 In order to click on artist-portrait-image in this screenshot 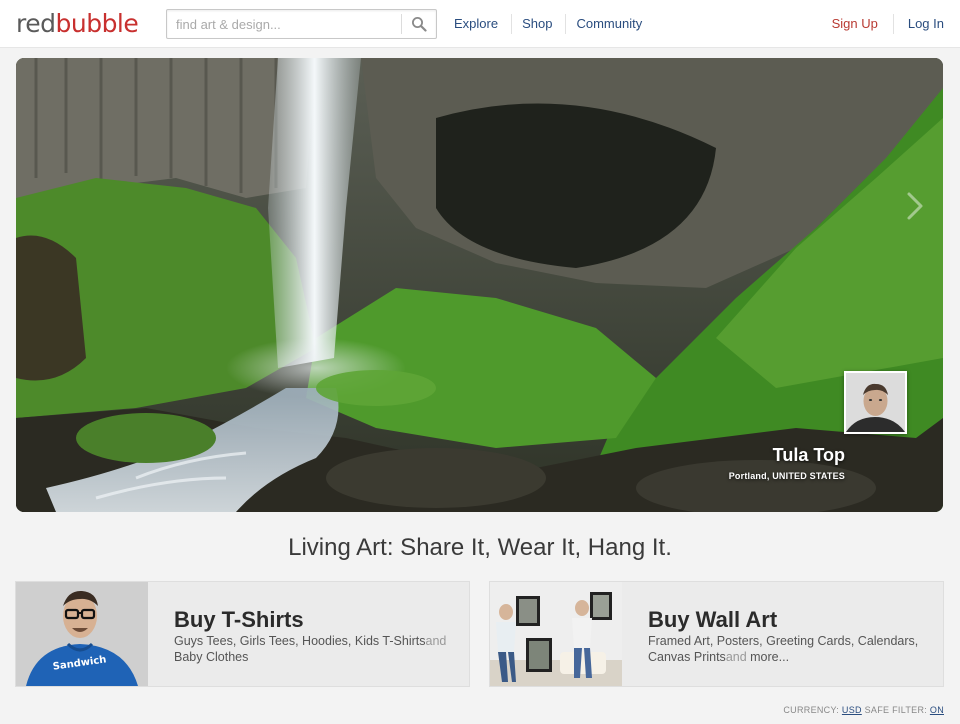, I will do `click(875, 402)`.